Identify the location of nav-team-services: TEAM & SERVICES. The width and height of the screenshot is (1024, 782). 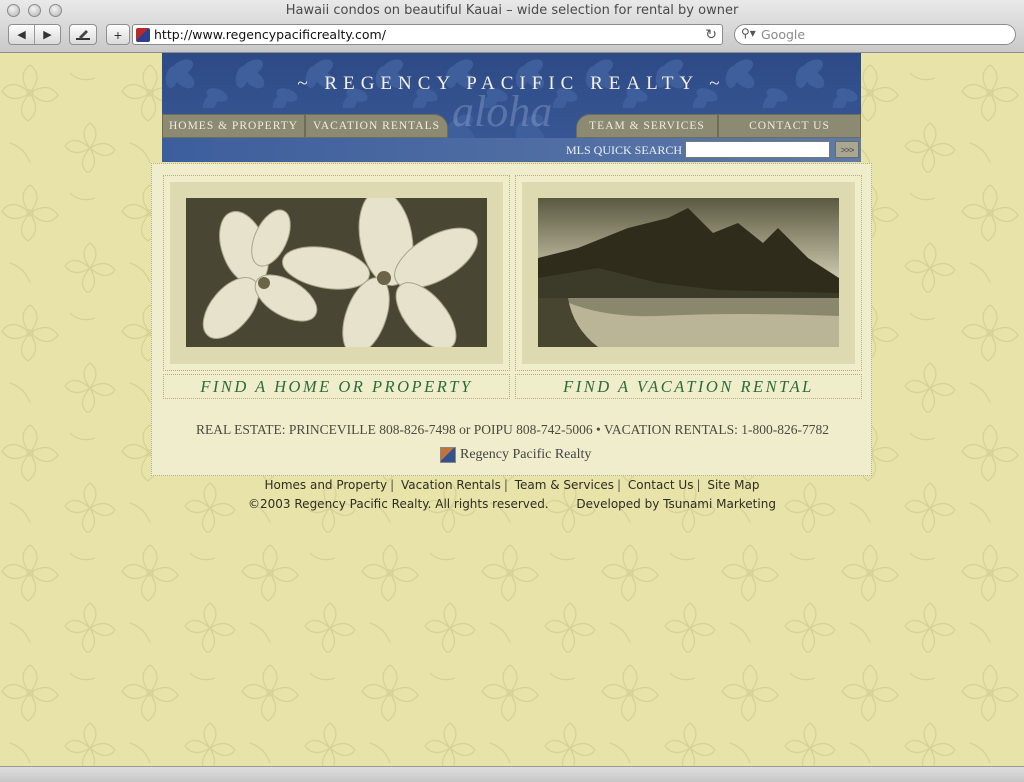
(647, 126).